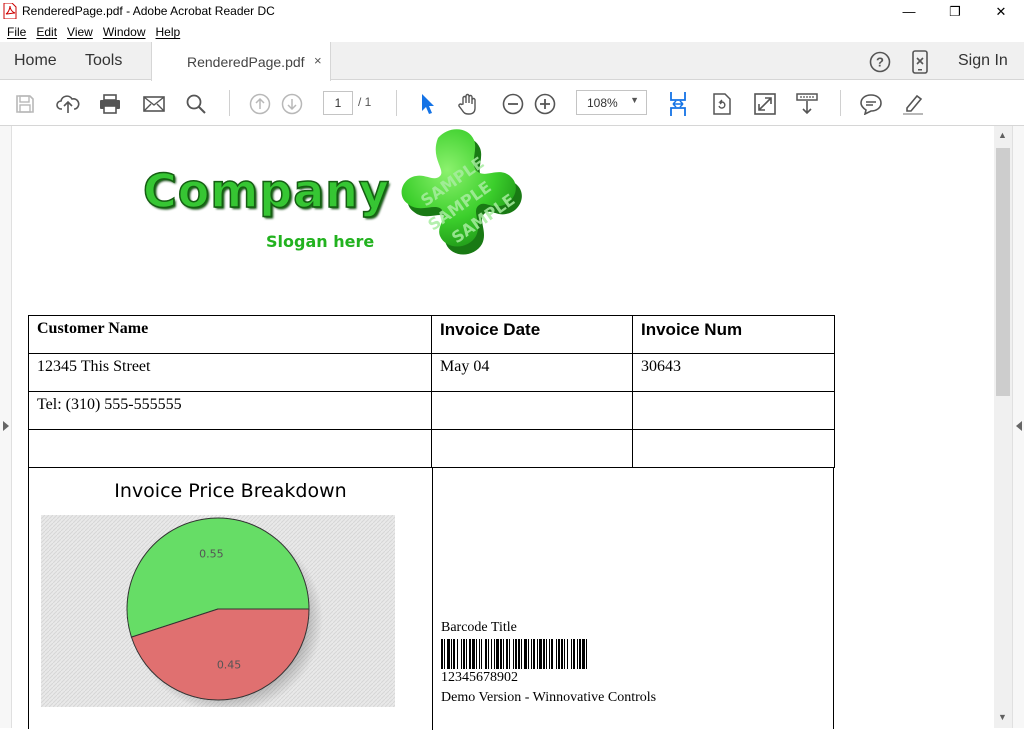 The width and height of the screenshot is (1024, 730). I want to click on tab-home: Home, so click(35, 61).